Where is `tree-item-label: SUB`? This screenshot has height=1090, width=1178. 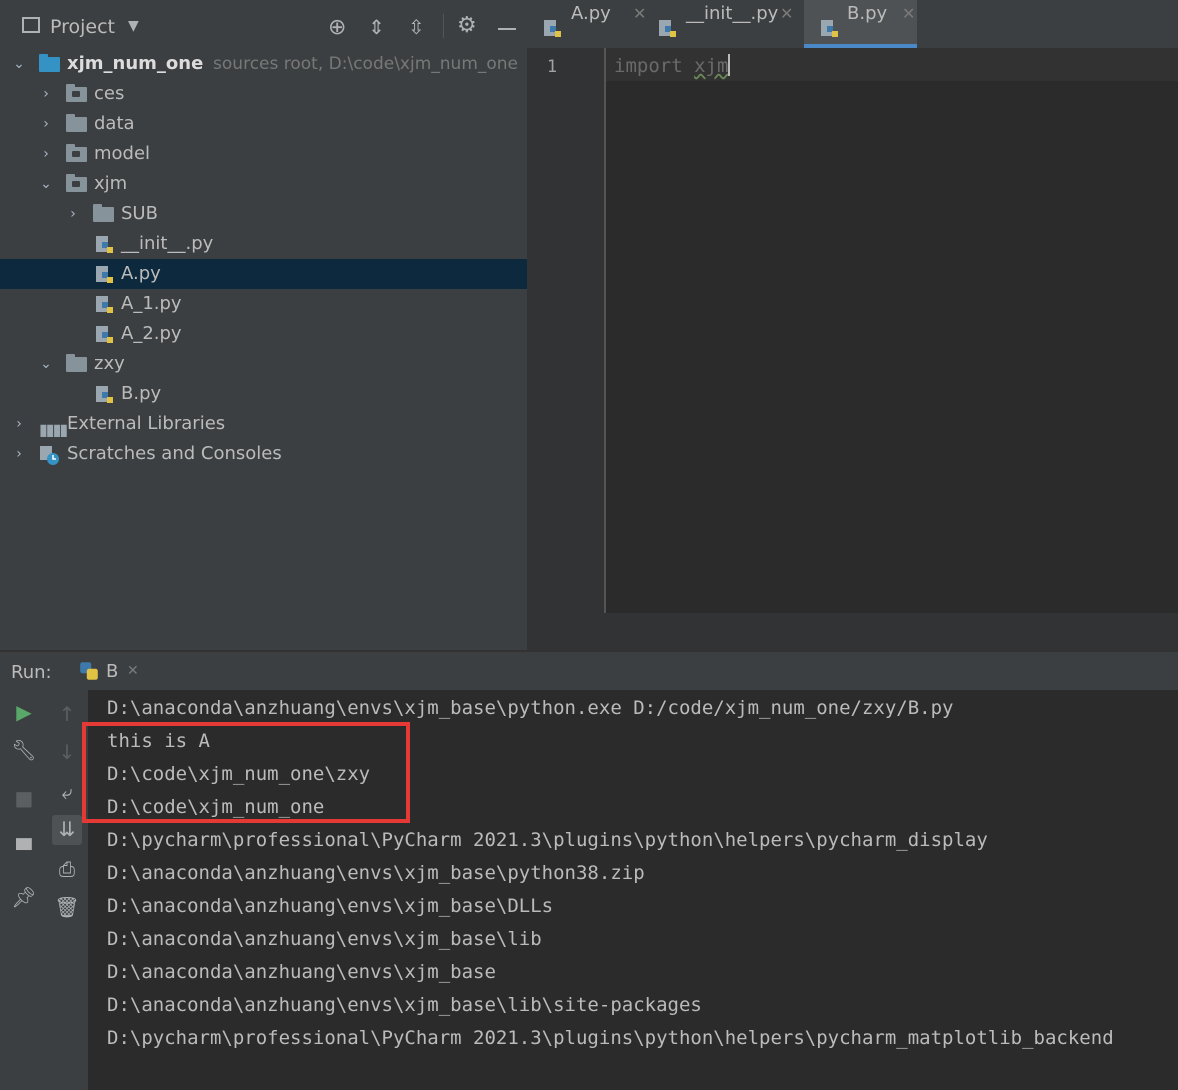 tree-item-label: SUB is located at coordinates (139, 213).